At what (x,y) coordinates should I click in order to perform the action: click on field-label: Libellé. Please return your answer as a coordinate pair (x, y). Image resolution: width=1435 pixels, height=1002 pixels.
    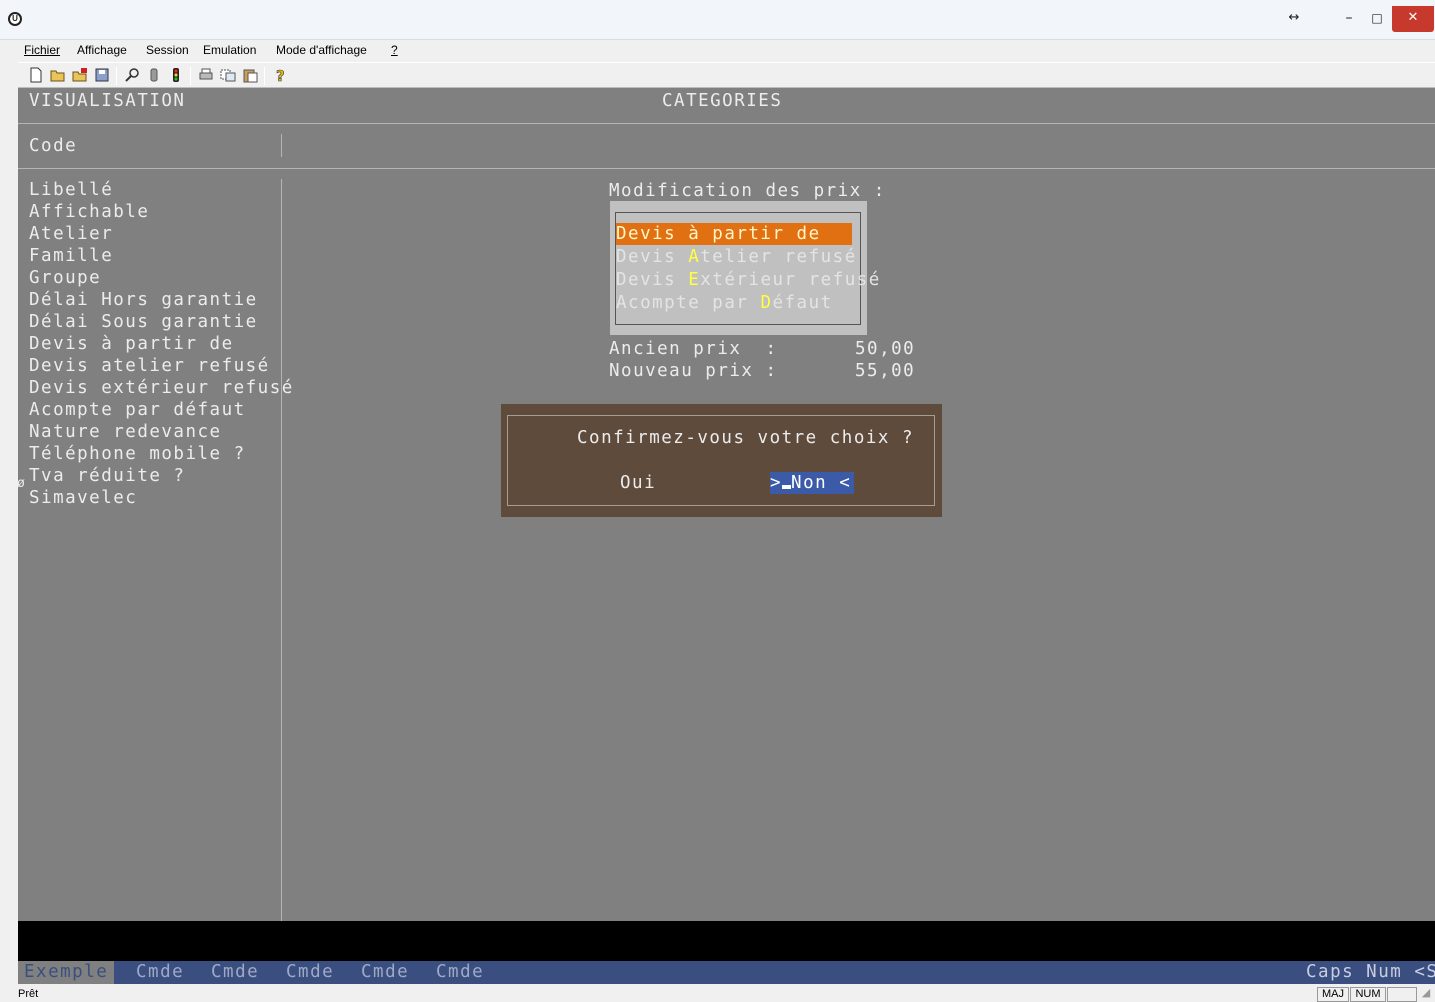
    Looking at the image, I should click on (71, 190).